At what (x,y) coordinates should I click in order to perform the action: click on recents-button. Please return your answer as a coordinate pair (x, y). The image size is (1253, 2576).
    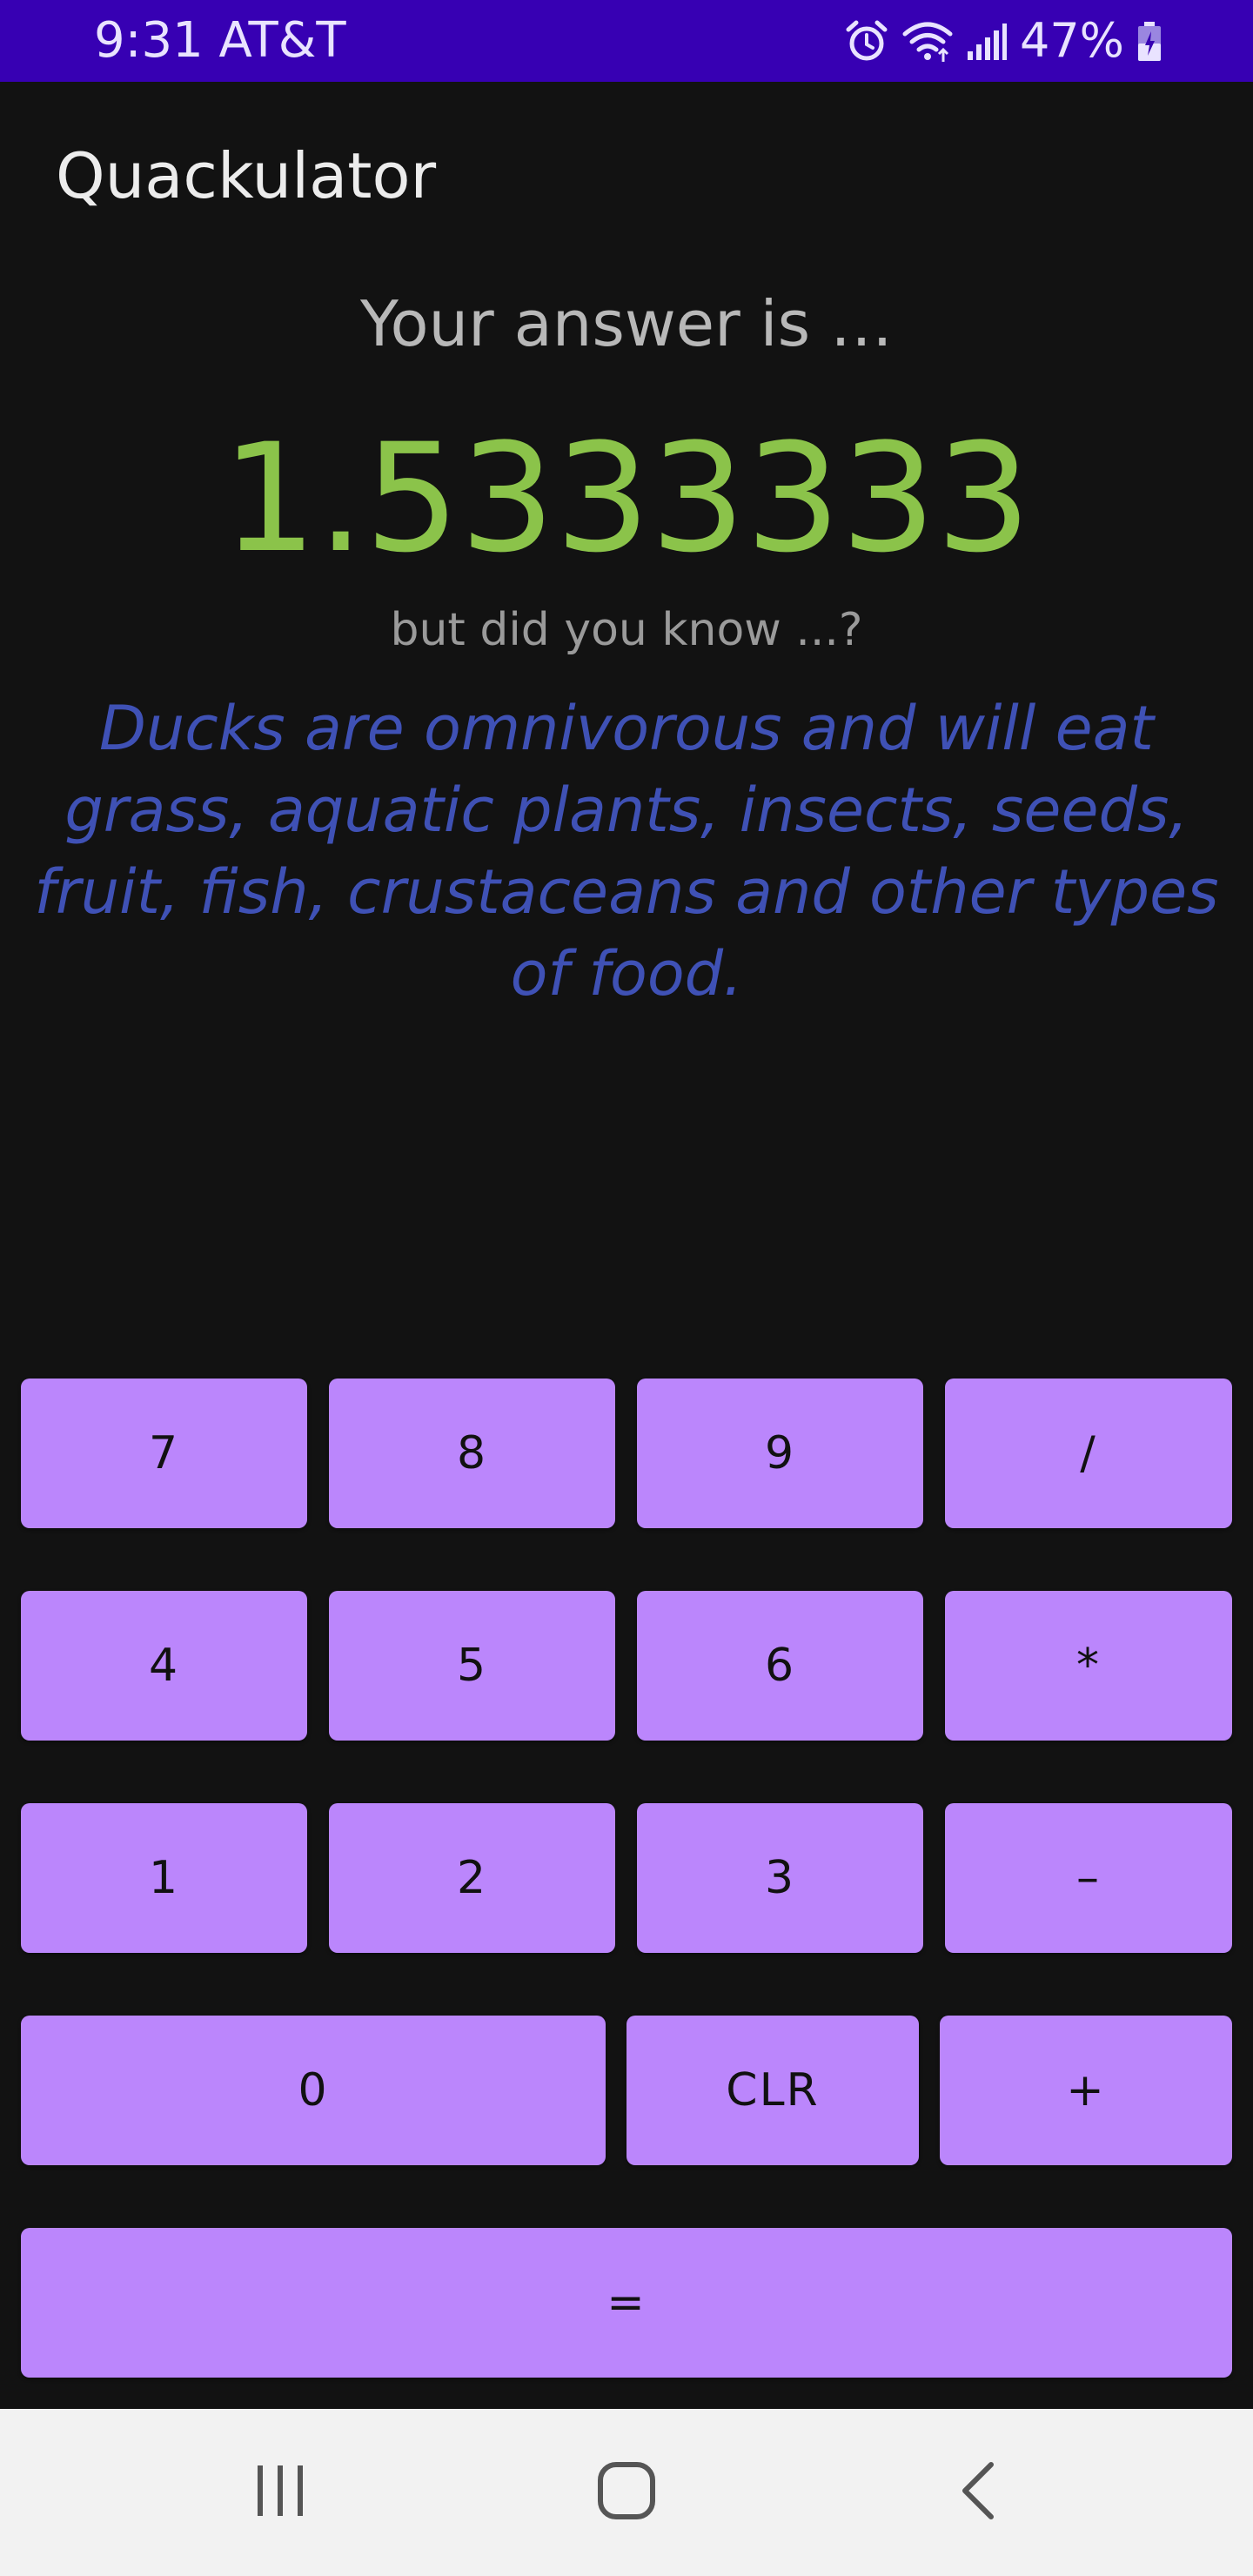
    Looking at the image, I should click on (280, 2492).